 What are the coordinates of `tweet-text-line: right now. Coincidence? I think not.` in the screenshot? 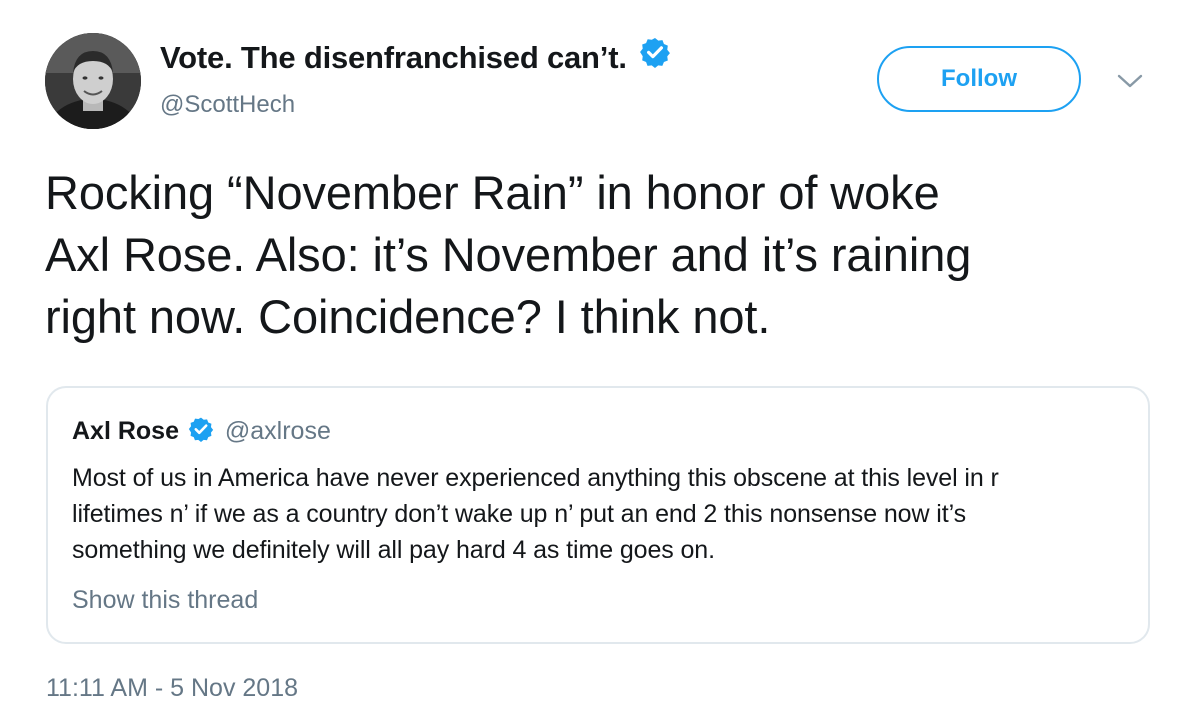 It's located at (408, 316).